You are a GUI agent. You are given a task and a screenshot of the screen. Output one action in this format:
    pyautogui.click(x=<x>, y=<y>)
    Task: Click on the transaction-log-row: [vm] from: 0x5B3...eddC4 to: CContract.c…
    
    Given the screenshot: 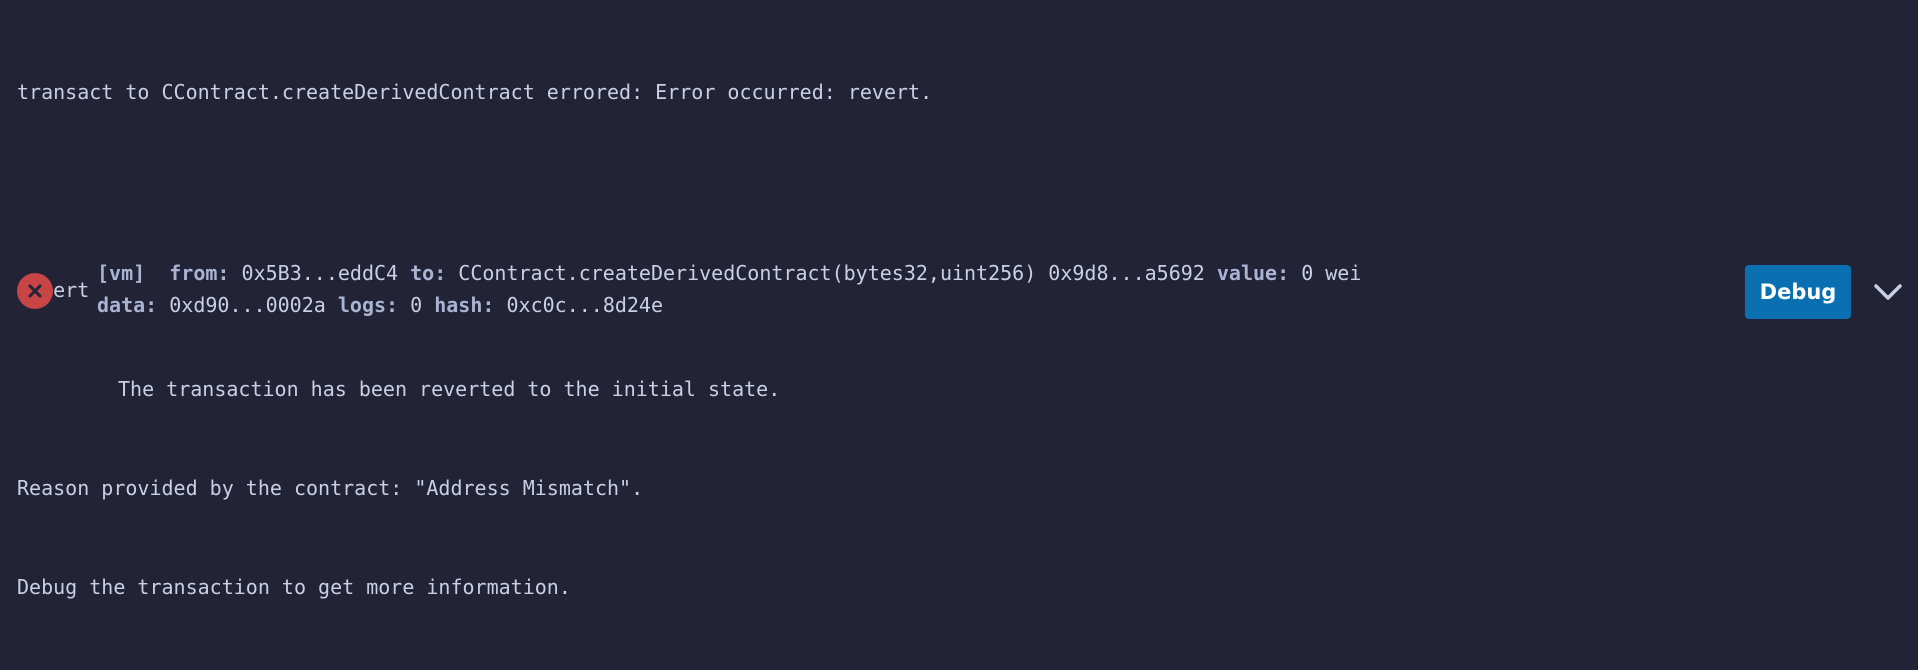 What is the action you would take?
    pyautogui.click(x=959, y=290)
    